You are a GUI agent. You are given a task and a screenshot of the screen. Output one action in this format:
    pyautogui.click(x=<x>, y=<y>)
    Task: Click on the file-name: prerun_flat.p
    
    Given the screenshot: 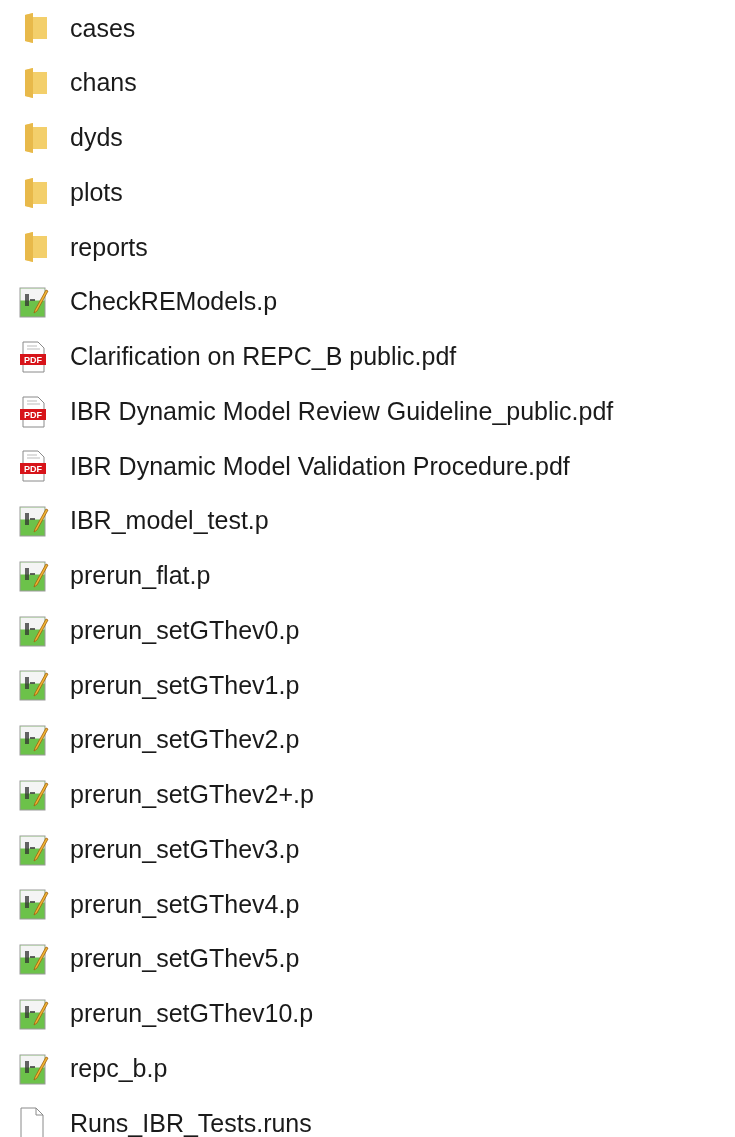 What is the action you would take?
    pyautogui.click(x=140, y=576)
    